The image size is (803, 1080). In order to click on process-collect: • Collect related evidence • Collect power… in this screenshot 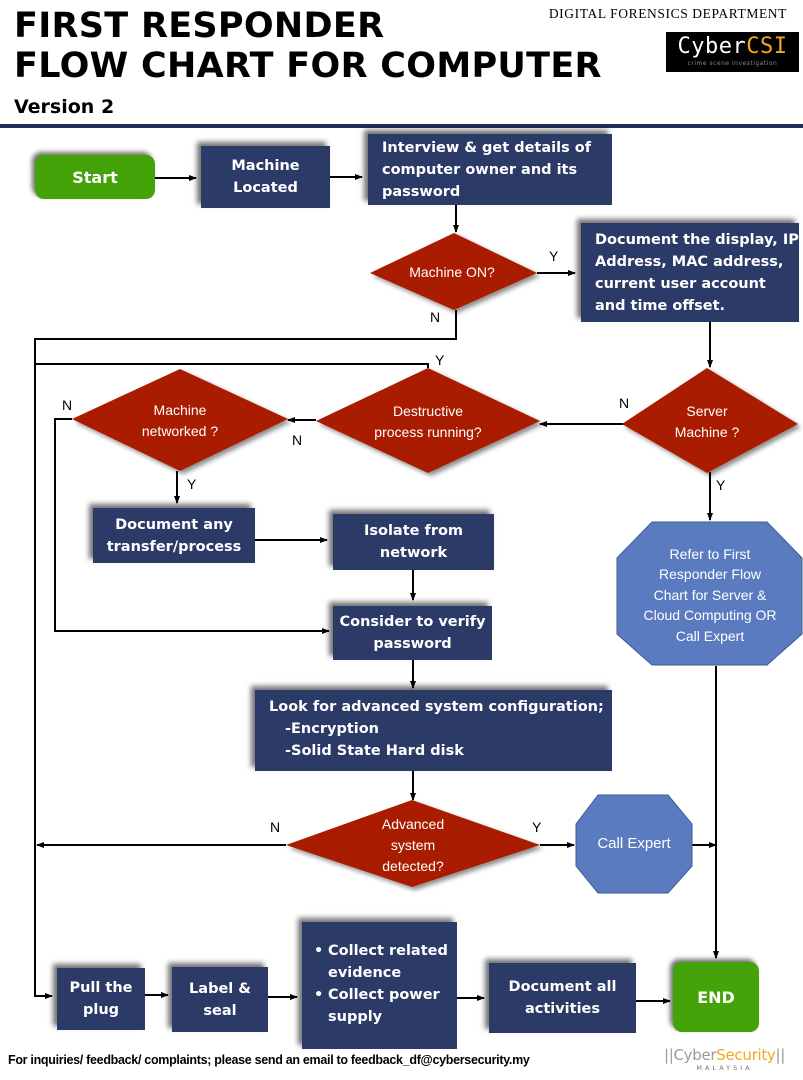, I will do `click(379, 985)`.